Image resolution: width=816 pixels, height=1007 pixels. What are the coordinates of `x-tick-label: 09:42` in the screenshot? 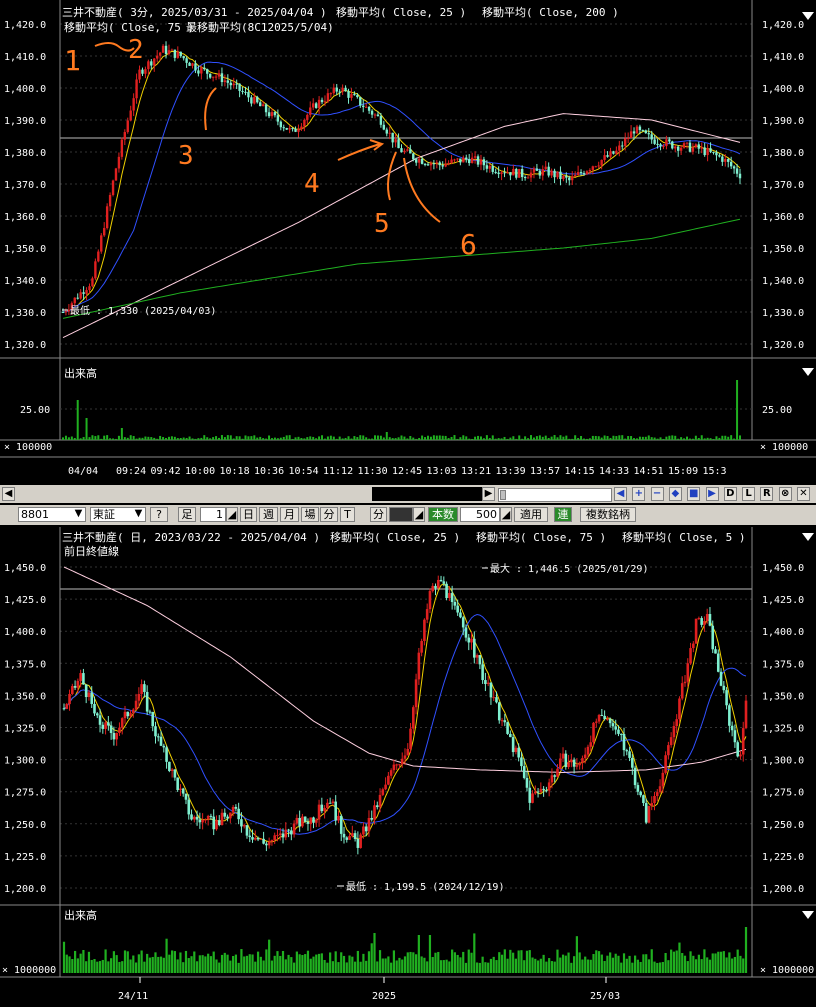 It's located at (166, 471).